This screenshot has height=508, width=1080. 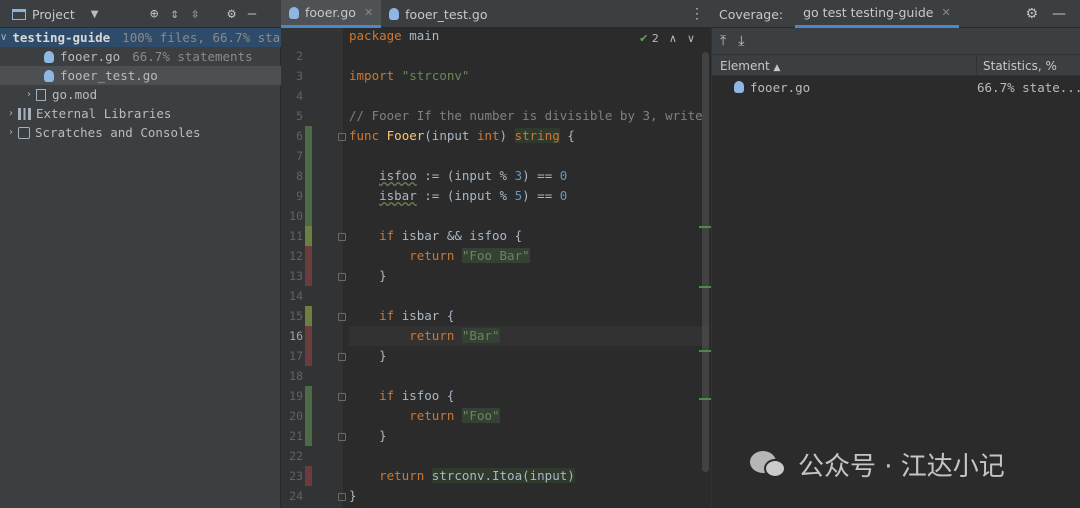 What do you see at coordinates (296, 316) in the screenshot?
I see `line-number: 15` at bounding box center [296, 316].